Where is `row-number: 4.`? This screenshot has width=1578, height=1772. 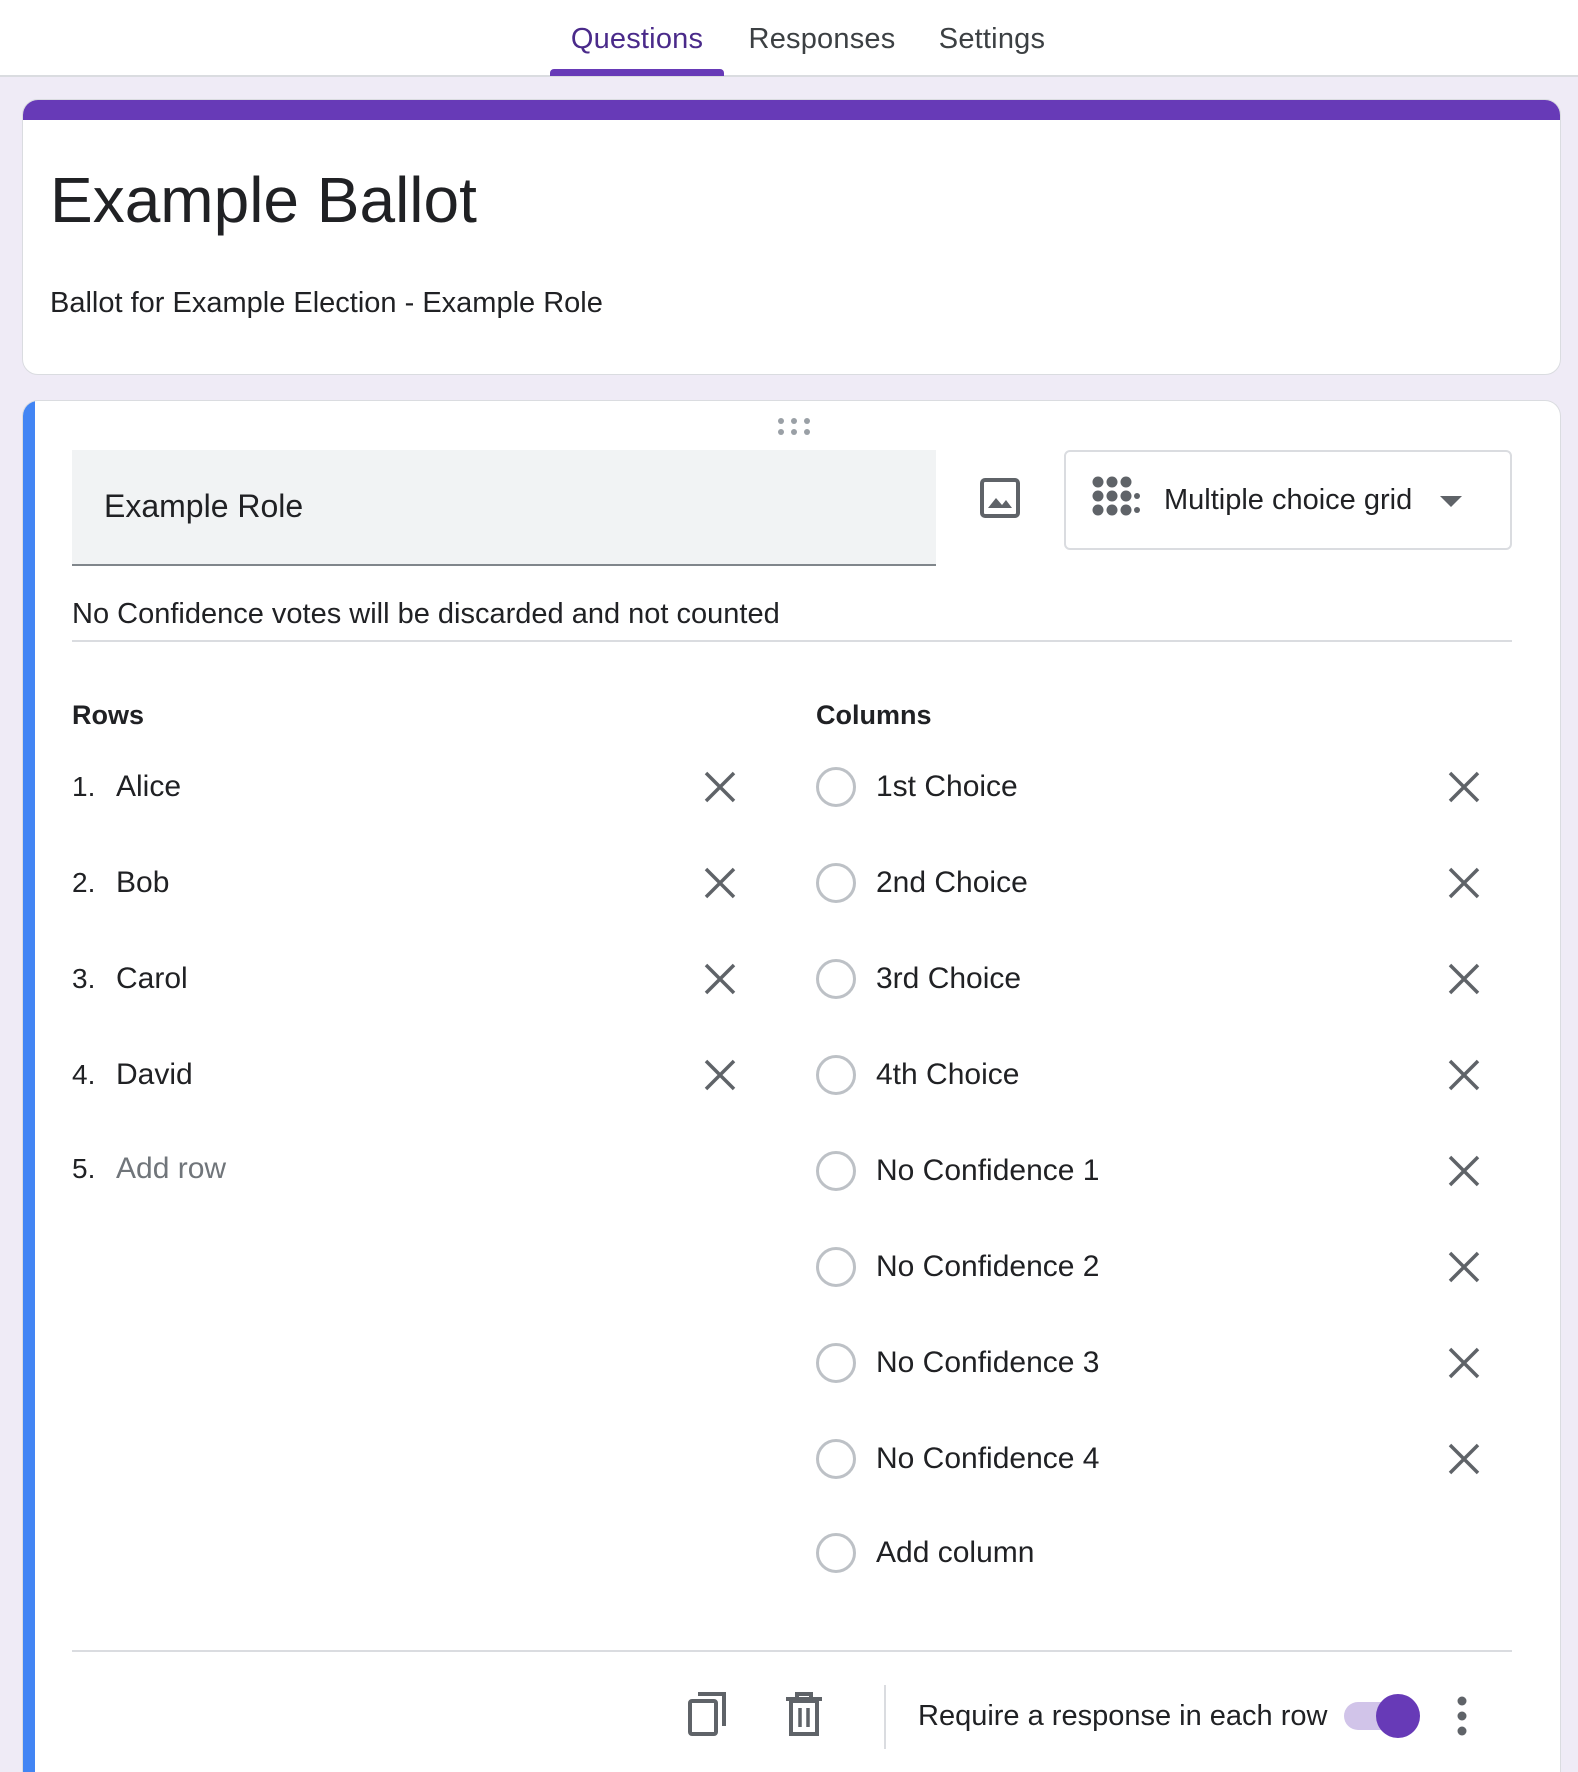
row-number: 4. is located at coordinates (84, 1074).